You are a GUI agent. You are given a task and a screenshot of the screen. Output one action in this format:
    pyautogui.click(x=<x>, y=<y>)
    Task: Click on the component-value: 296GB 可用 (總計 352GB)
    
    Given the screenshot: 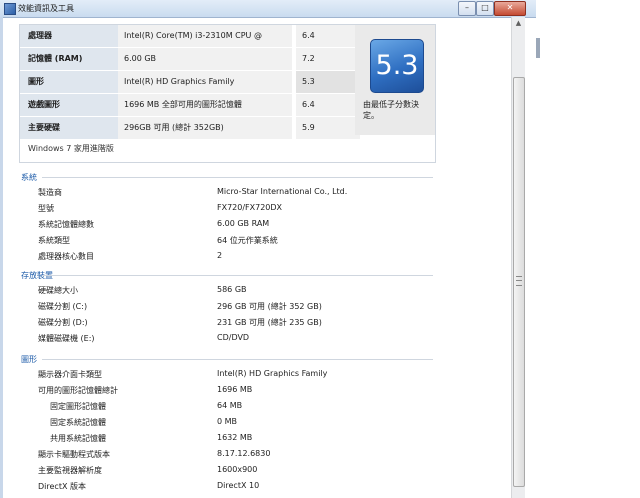 What is the action you would take?
    pyautogui.click(x=205, y=128)
    